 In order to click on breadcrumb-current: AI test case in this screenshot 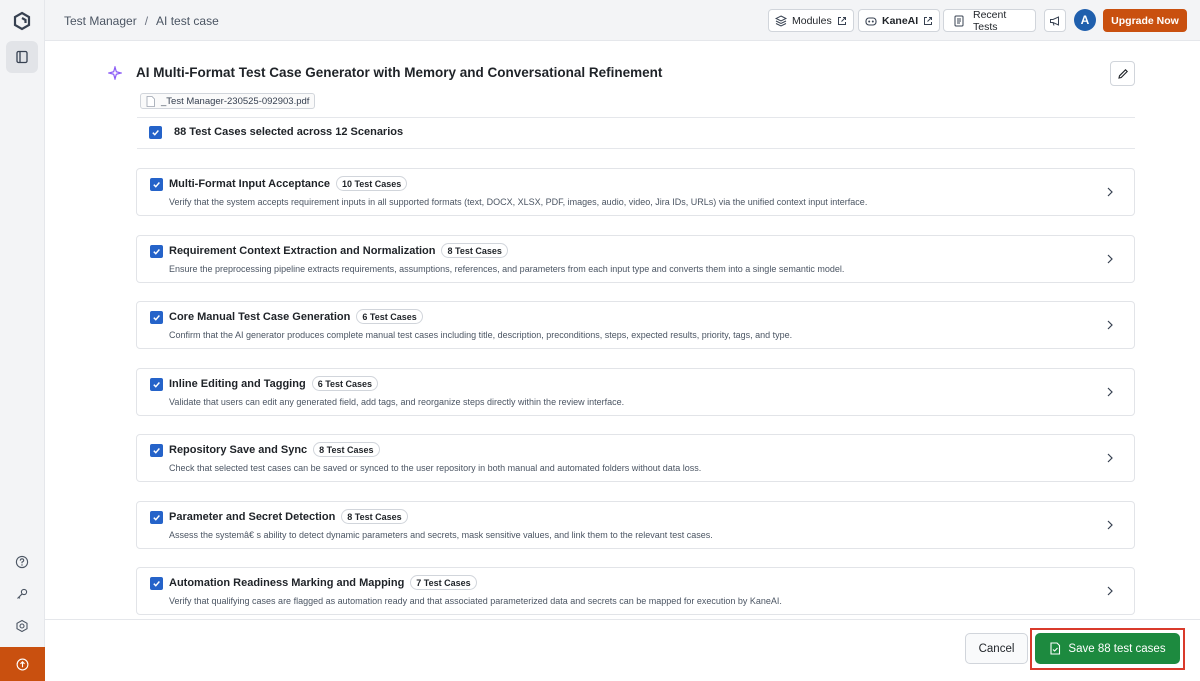, I will do `click(187, 21)`.